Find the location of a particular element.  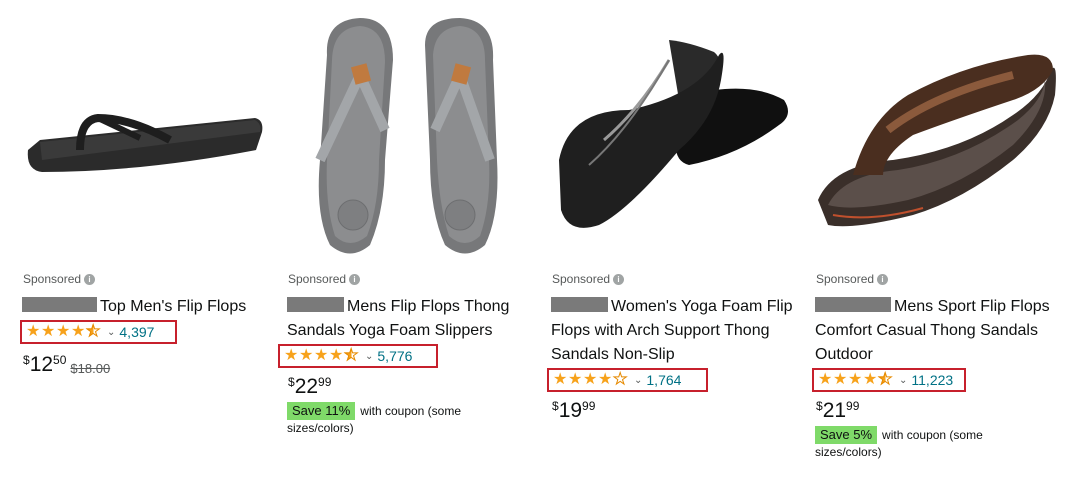

price-whole: 22 is located at coordinates (306, 386).